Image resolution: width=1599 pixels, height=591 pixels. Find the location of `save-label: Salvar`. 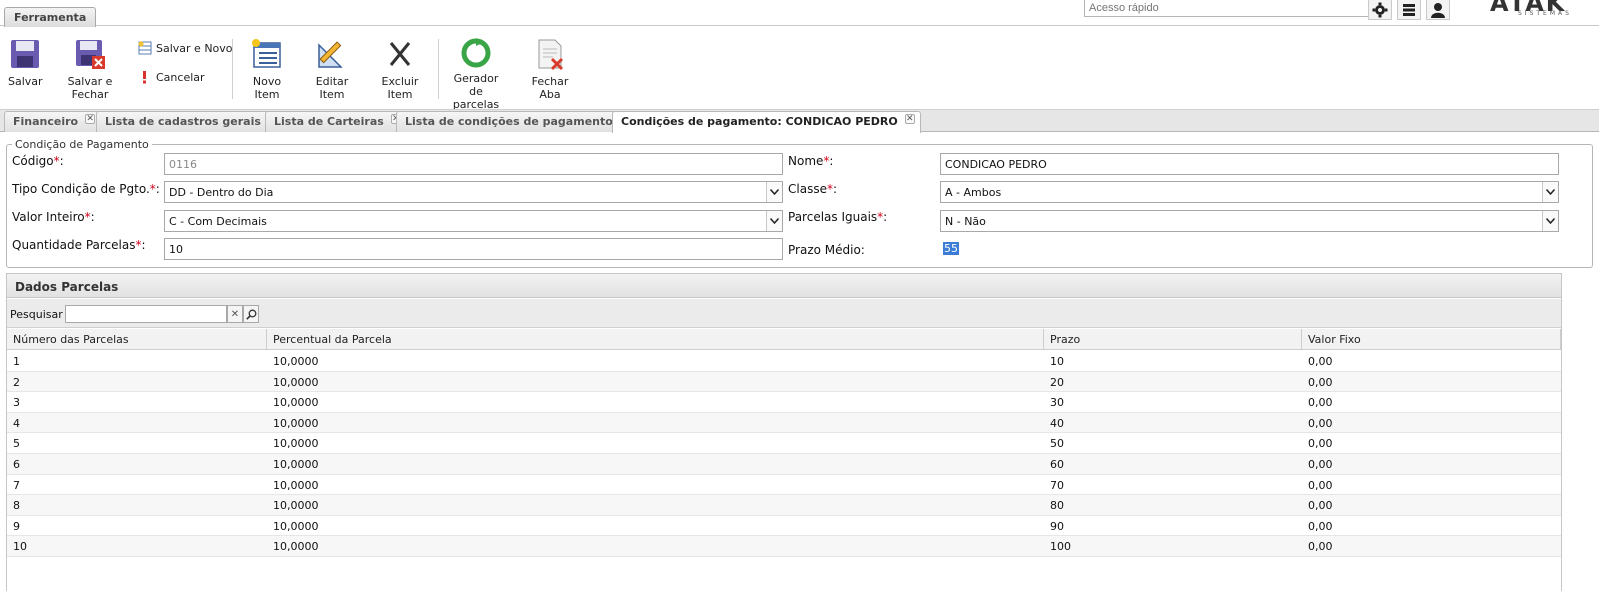

save-label: Salvar is located at coordinates (25, 81).